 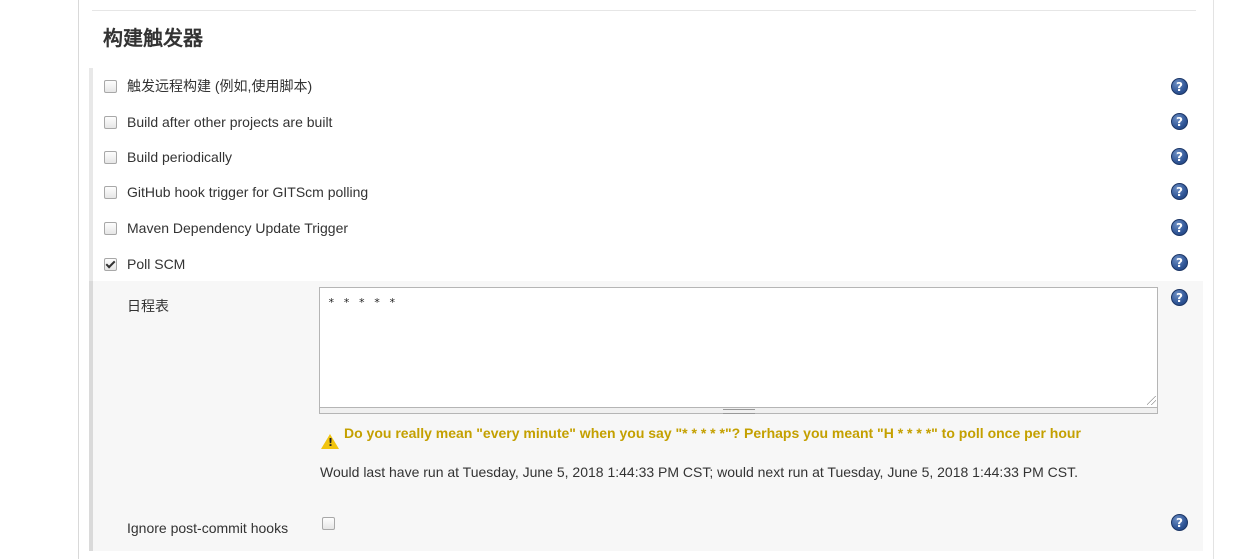 What do you see at coordinates (328, 523) in the screenshot?
I see `ignore-hooks-checkbox` at bounding box center [328, 523].